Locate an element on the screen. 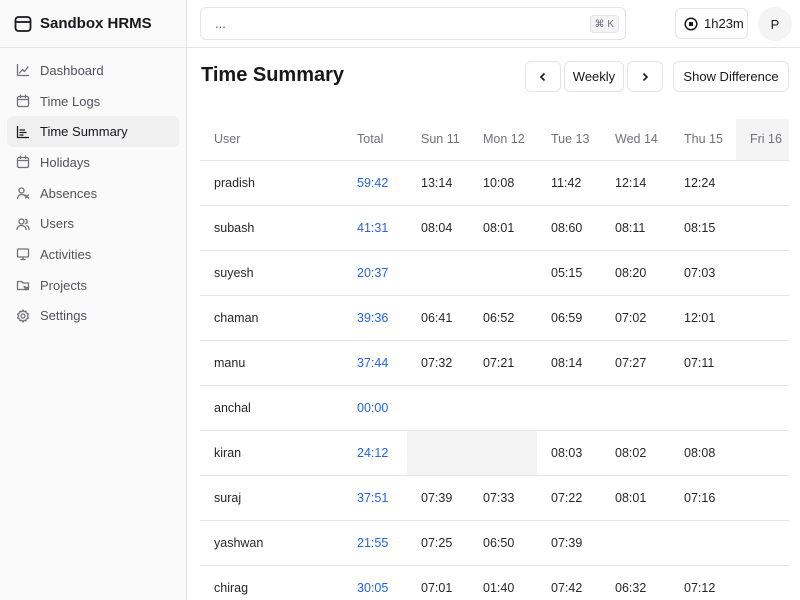 The height and width of the screenshot is (600, 800). total-cell: 37:51 is located at coordinates (375, 498).